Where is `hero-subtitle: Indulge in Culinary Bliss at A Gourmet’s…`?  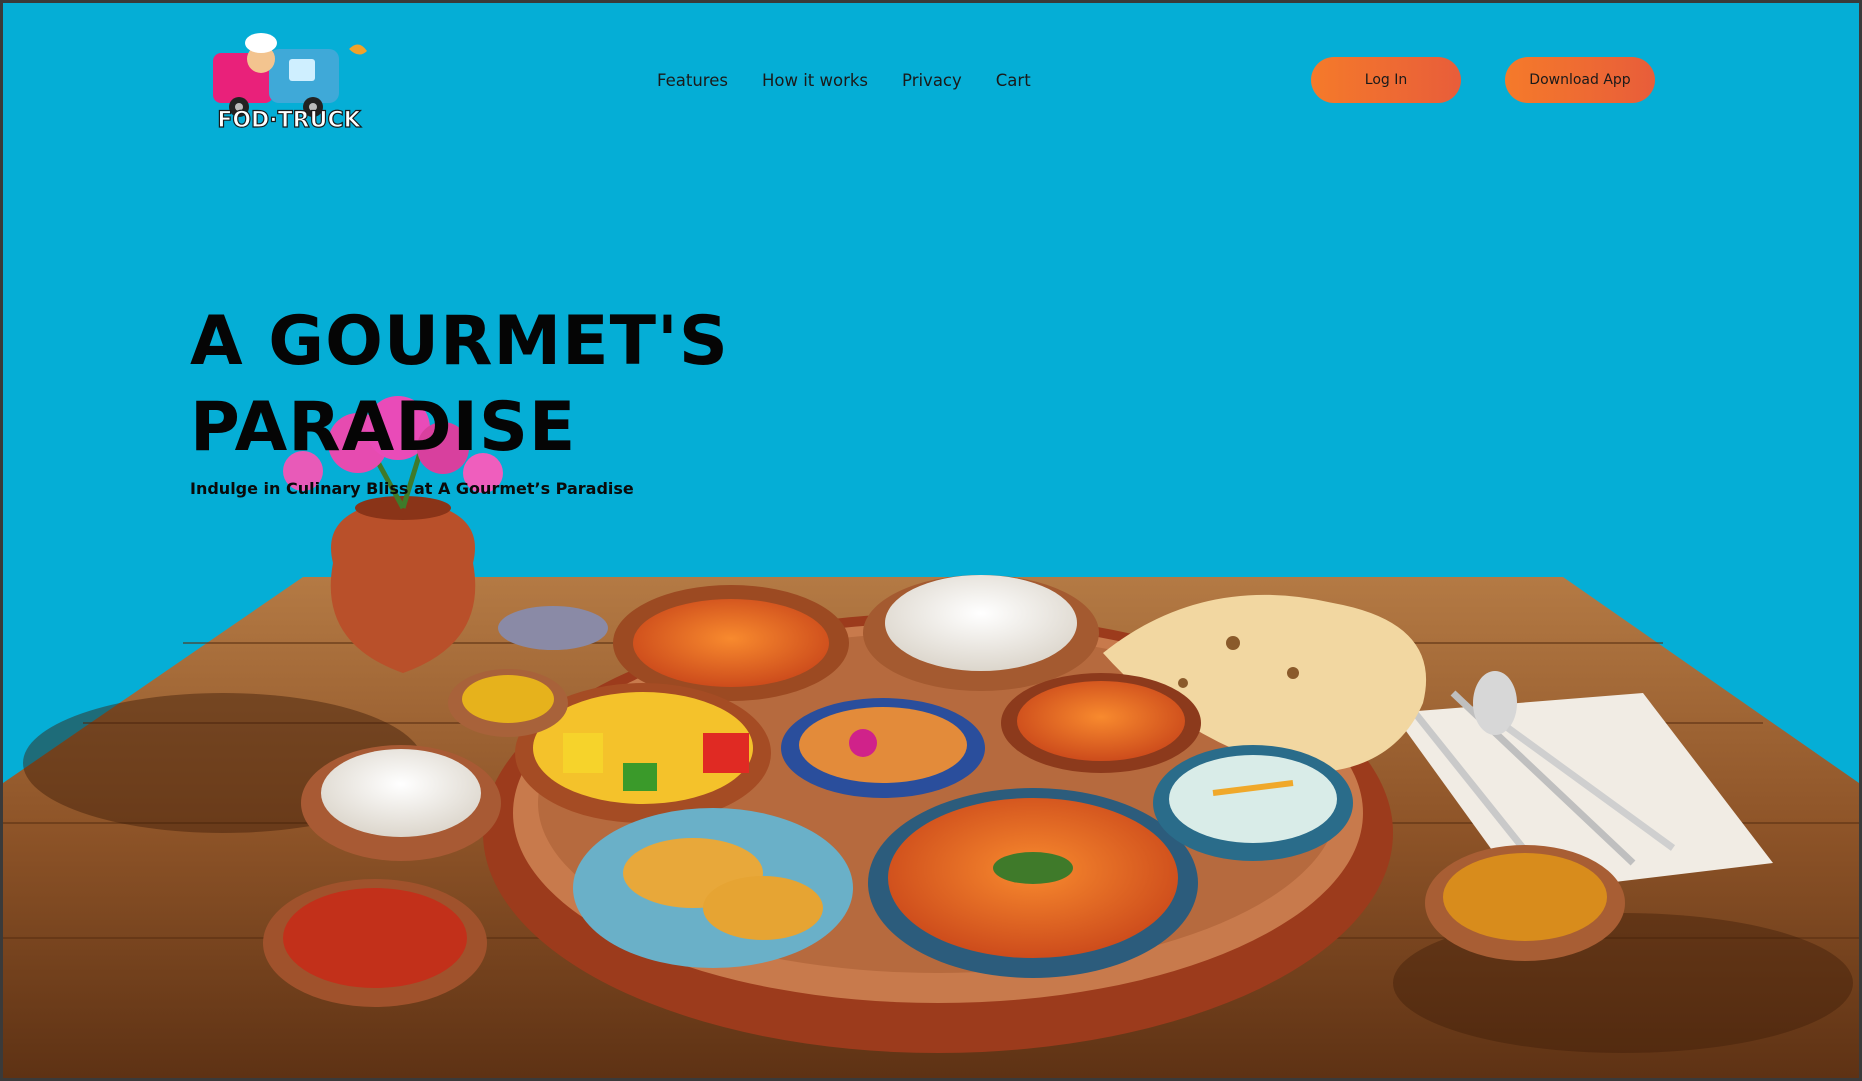
hero-subtitle: Indulge in Culinary Bliss at A Gourmet’s… is located at coordinates (412, 488).